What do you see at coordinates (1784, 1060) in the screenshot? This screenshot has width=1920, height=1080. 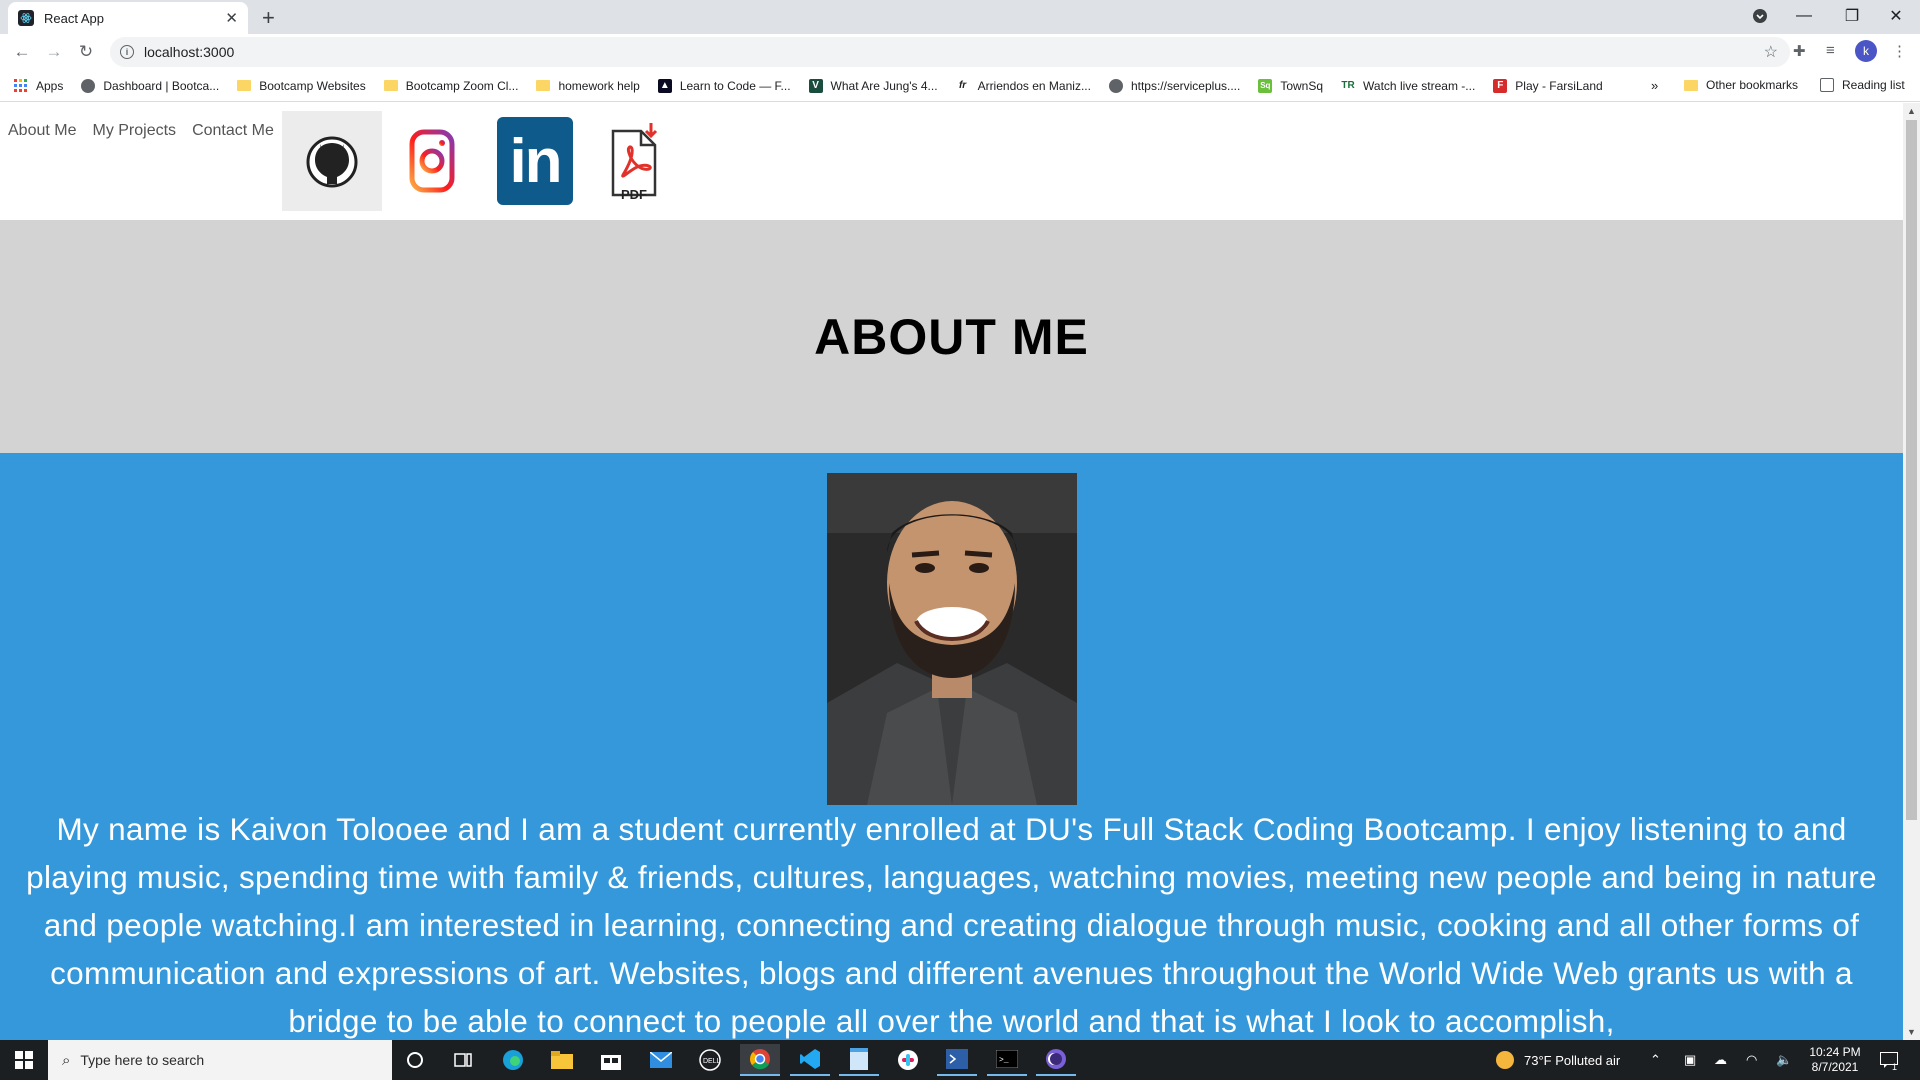 I see `volume-icon: 🔈` at bounding box center [1784, 1060].